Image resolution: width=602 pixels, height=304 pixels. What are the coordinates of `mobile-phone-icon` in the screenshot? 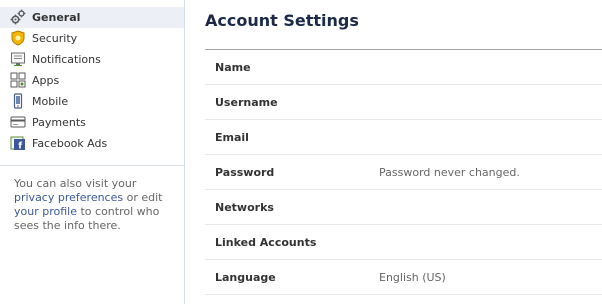 It's located at (18, 101).